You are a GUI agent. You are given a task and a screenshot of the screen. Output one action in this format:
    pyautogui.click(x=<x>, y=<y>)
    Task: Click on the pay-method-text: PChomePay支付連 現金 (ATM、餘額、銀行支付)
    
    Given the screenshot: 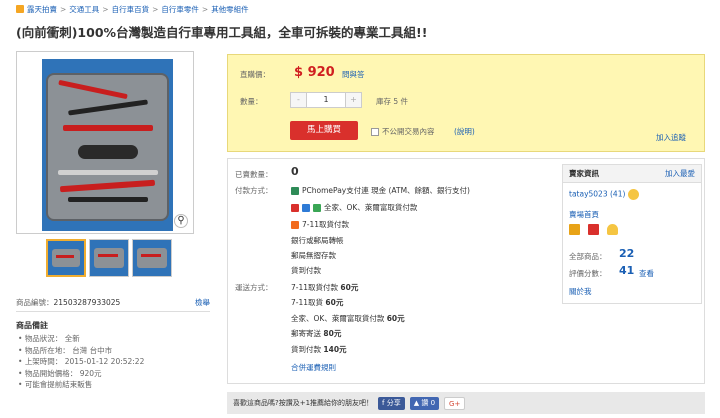 What is the action you would take?
    pyautogui.click(x=386, y=190)
    